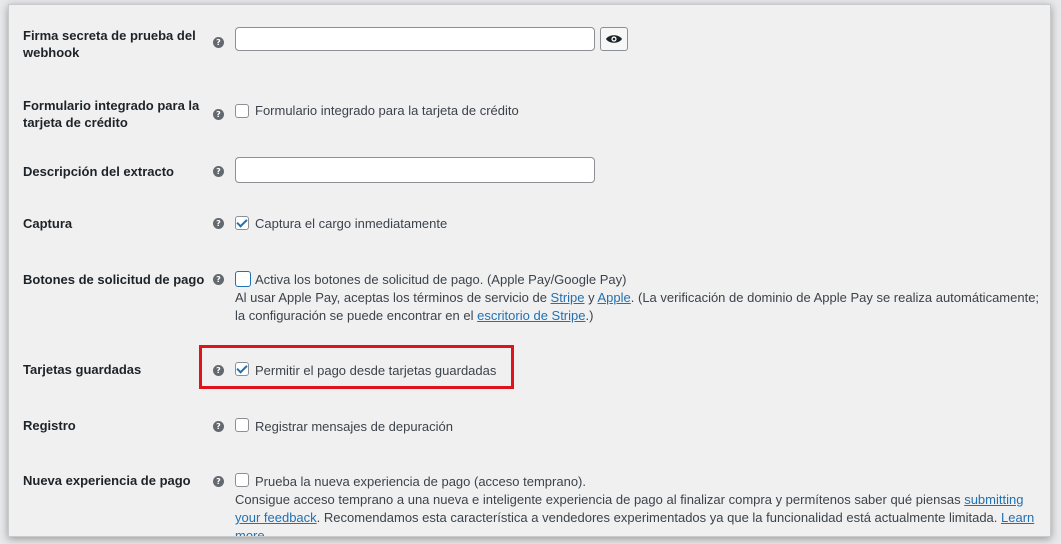 This screenshot has width=1061, height=544. I want to click on webhook-secret-input, so click(415, 39).